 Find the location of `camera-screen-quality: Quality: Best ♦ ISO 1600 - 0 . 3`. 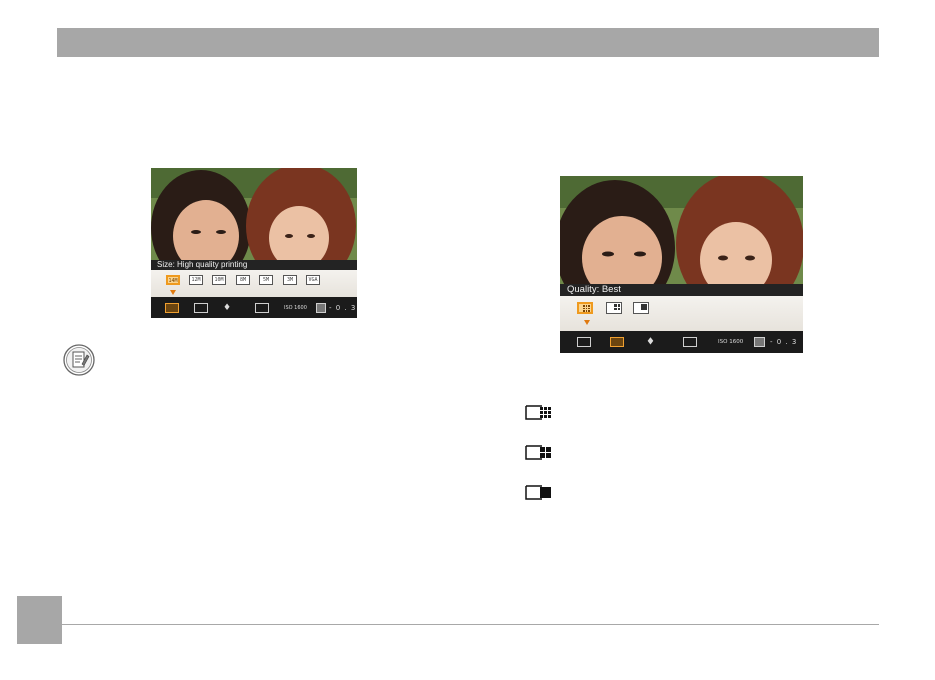

camera-screen-quality: Quality: Best ♦ ISO 1600 - 0 . 3 is located at coordinates (681, 264).